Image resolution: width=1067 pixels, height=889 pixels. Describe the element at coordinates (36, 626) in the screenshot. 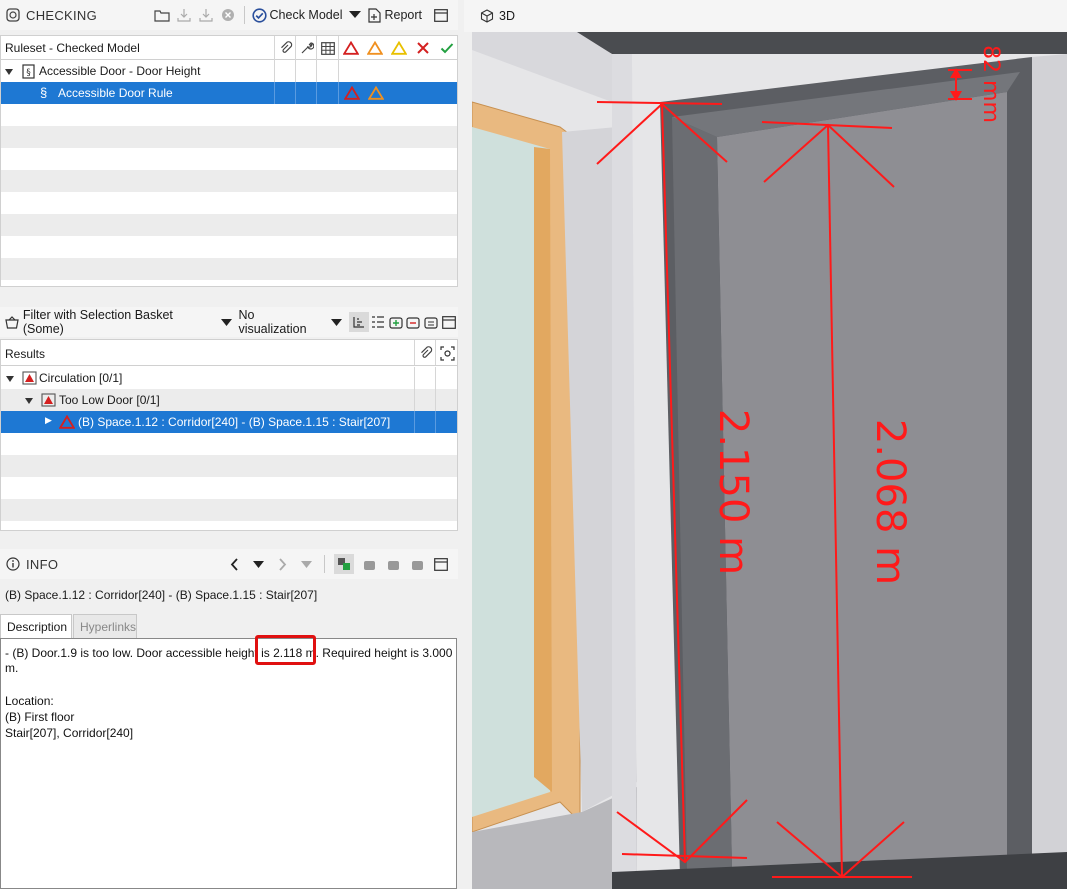

I see `tab-description: Description` at that location.